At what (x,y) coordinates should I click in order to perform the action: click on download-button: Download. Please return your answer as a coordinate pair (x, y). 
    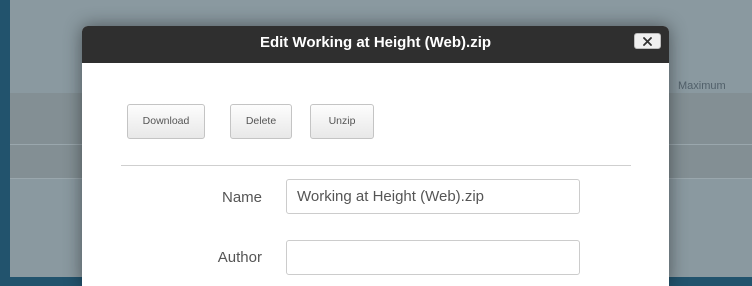
    Looking at the image, I should click on (166, 121).